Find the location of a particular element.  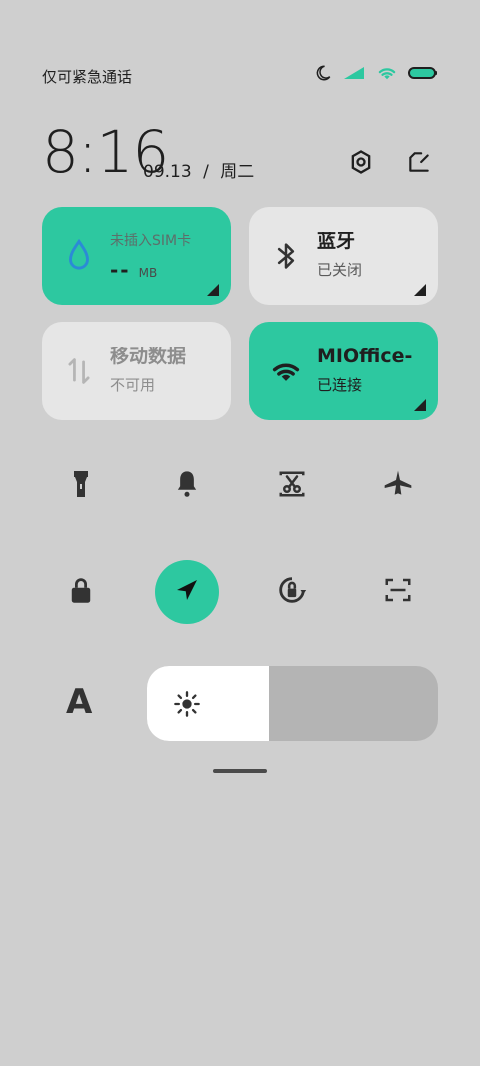

rotate-lock-icon is located at coordinates (292, 592).